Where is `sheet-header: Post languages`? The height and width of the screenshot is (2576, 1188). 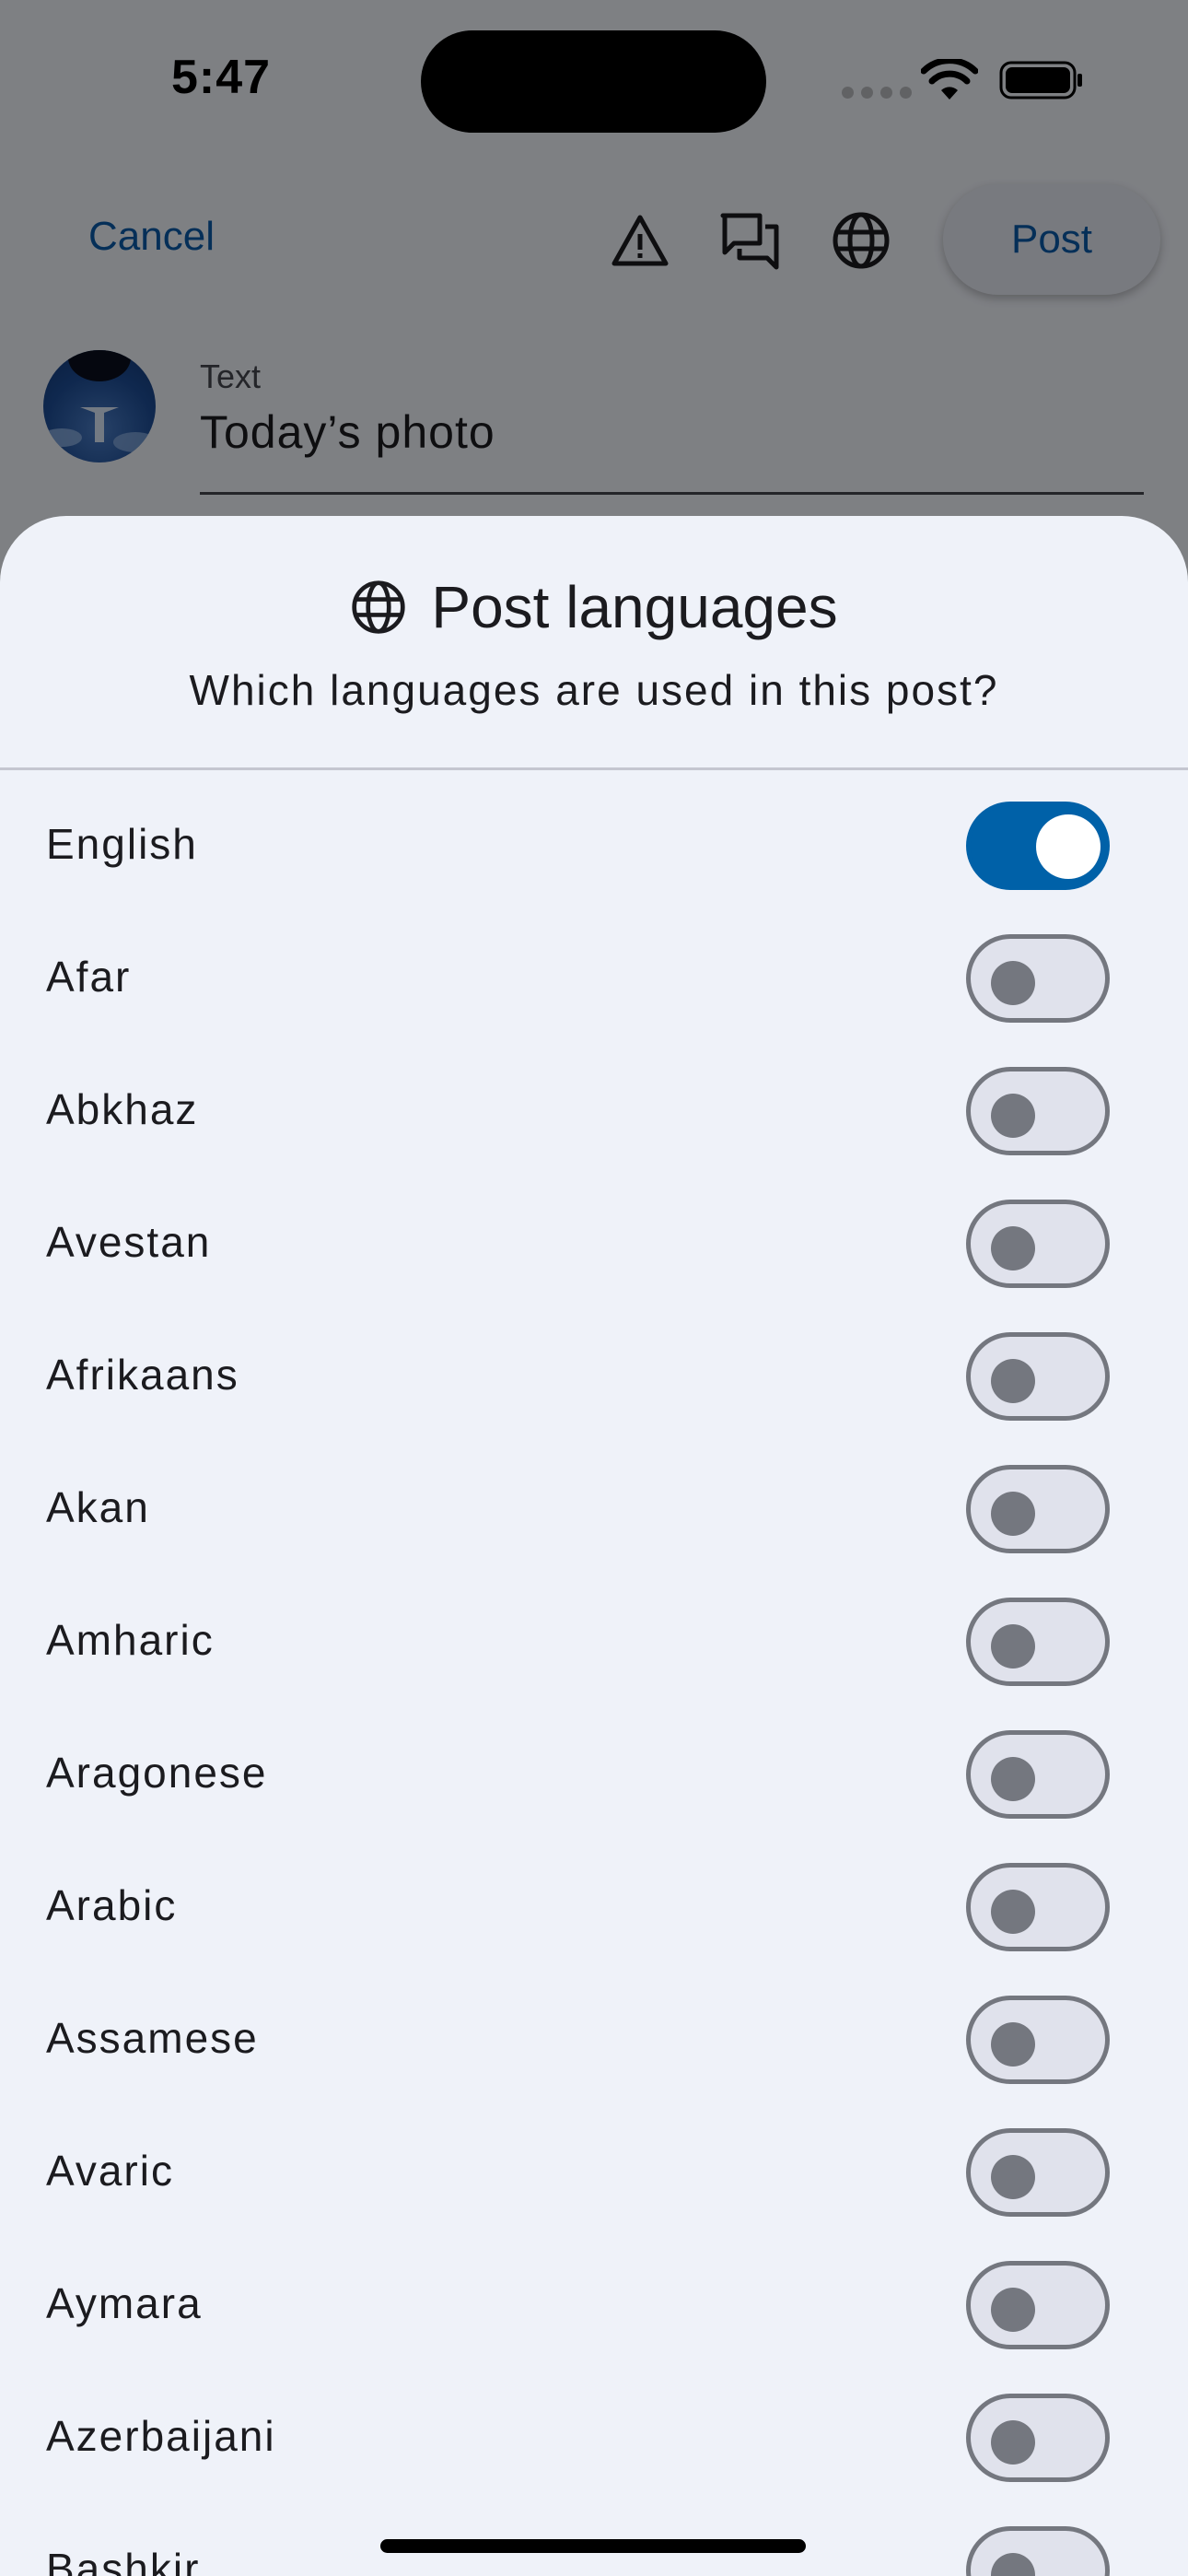 sheet-header: Post languages is located at coordinates (594, 607).